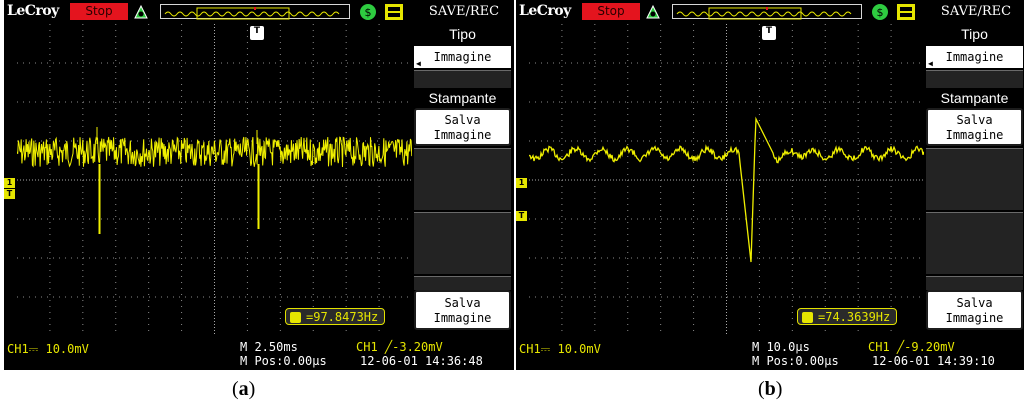  I want to click on frequency-readout: =74.3639Hz, so click(847, 316).